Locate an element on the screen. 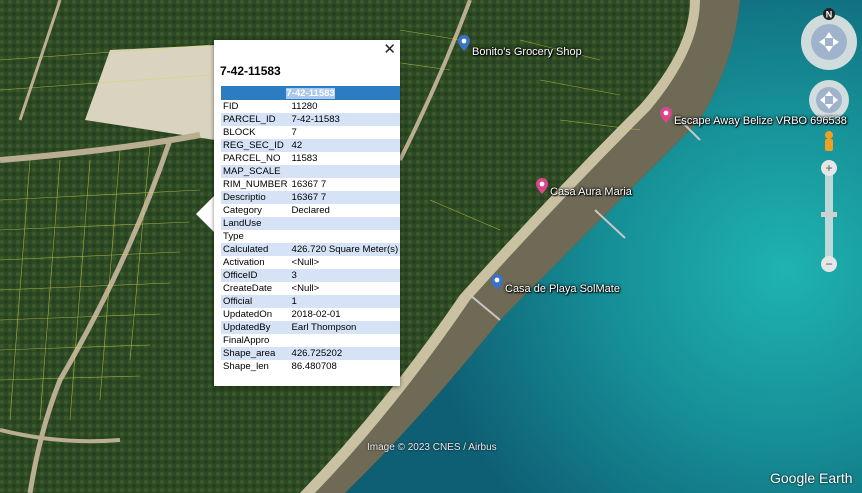 The height and width of the screenshot is (493, 862). attribute-key: FinalAppro is located at coordinates (246, 340).